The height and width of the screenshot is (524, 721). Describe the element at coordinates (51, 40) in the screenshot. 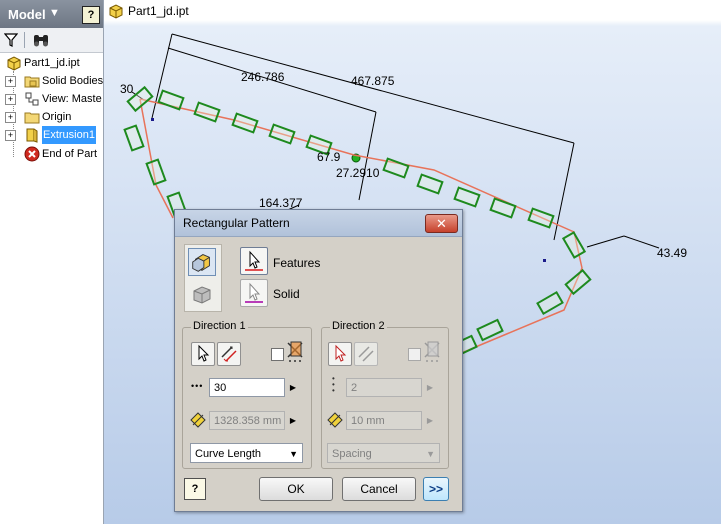

I see `browser-toolbar` at that location.